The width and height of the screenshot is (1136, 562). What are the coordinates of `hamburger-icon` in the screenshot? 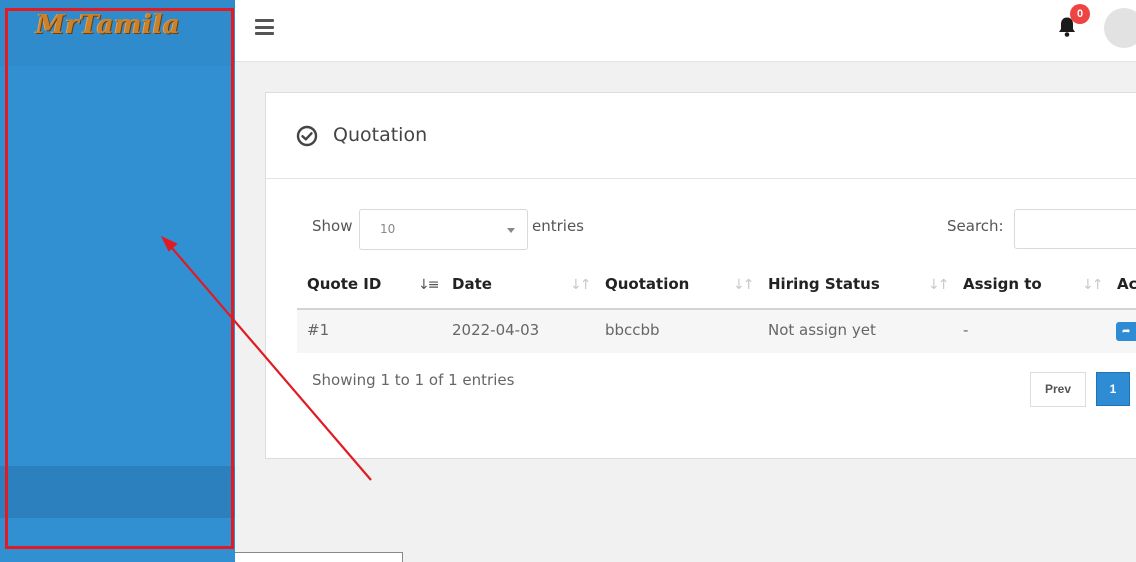 It's located at (264, 27).